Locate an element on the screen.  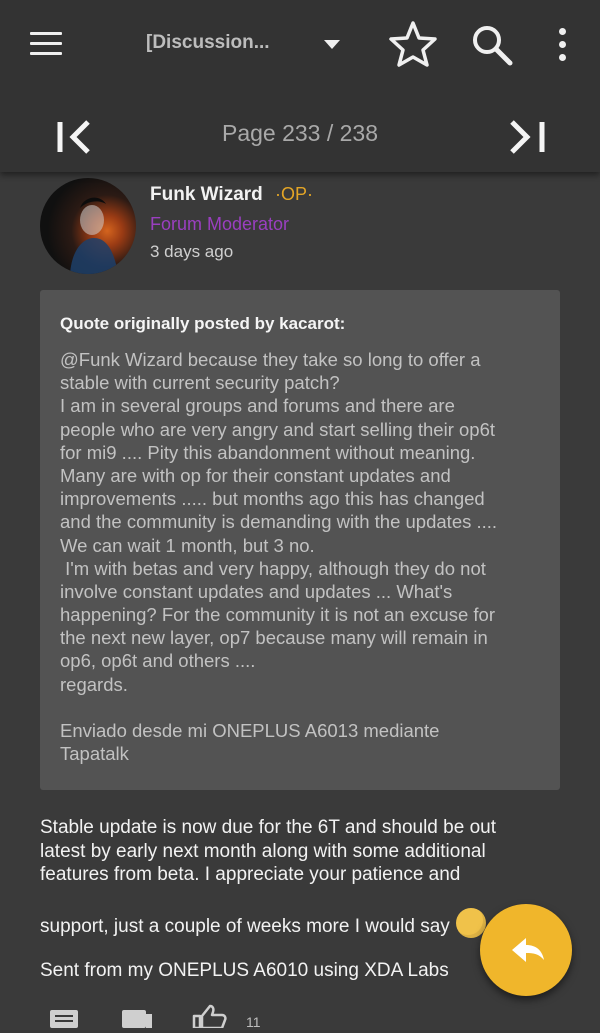
more-vert-icon is located at coordinates (563, 45).